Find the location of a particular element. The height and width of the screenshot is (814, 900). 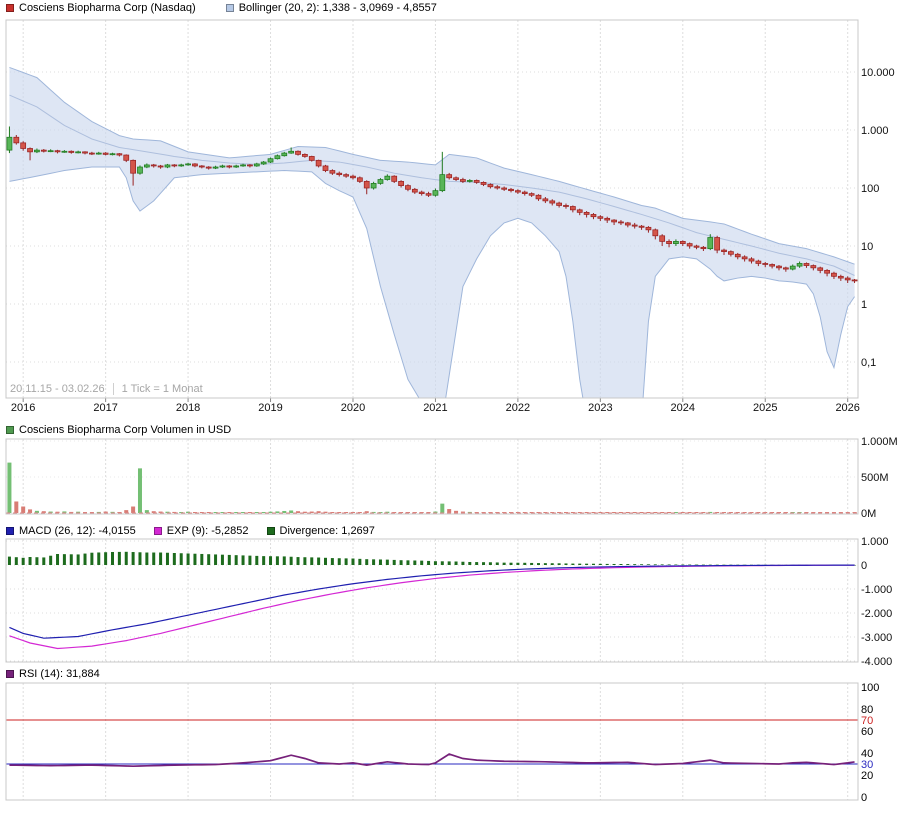

svg-text: 2024 is located at coordinates (683, 408).